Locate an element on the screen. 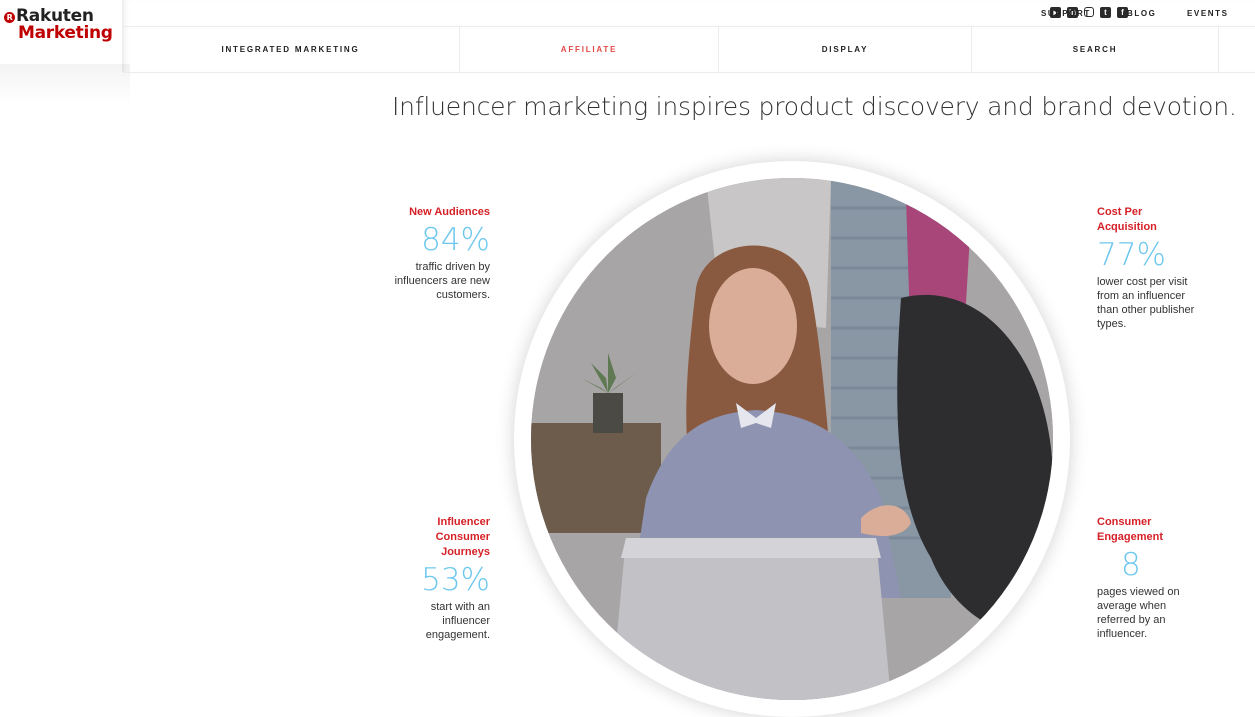 The image size is (1255, 717). stat-value: 53% is located at coordinates (455, 580).